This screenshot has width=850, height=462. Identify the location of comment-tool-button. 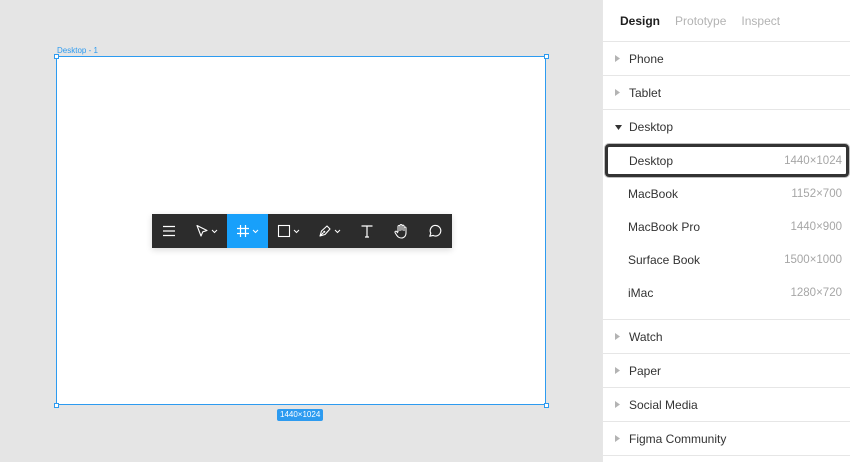
(435, 231).